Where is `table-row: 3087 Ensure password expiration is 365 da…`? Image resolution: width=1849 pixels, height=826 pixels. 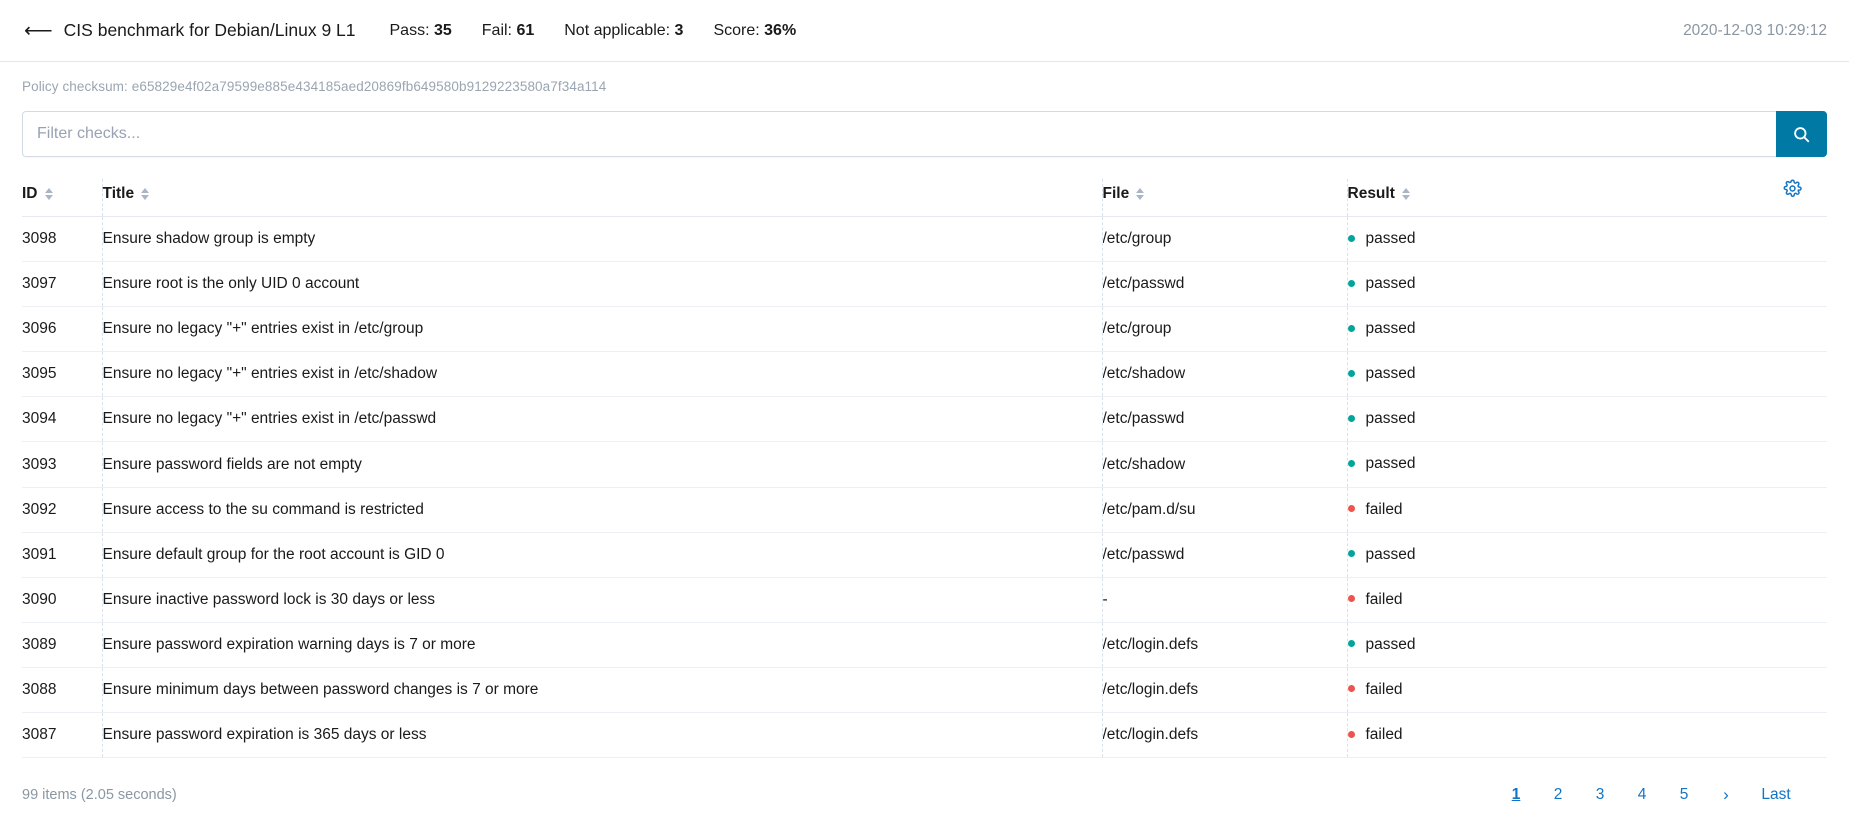
table-row: 3087 Ensure password expiration is 365 da… is located at coordinates (924, 735).